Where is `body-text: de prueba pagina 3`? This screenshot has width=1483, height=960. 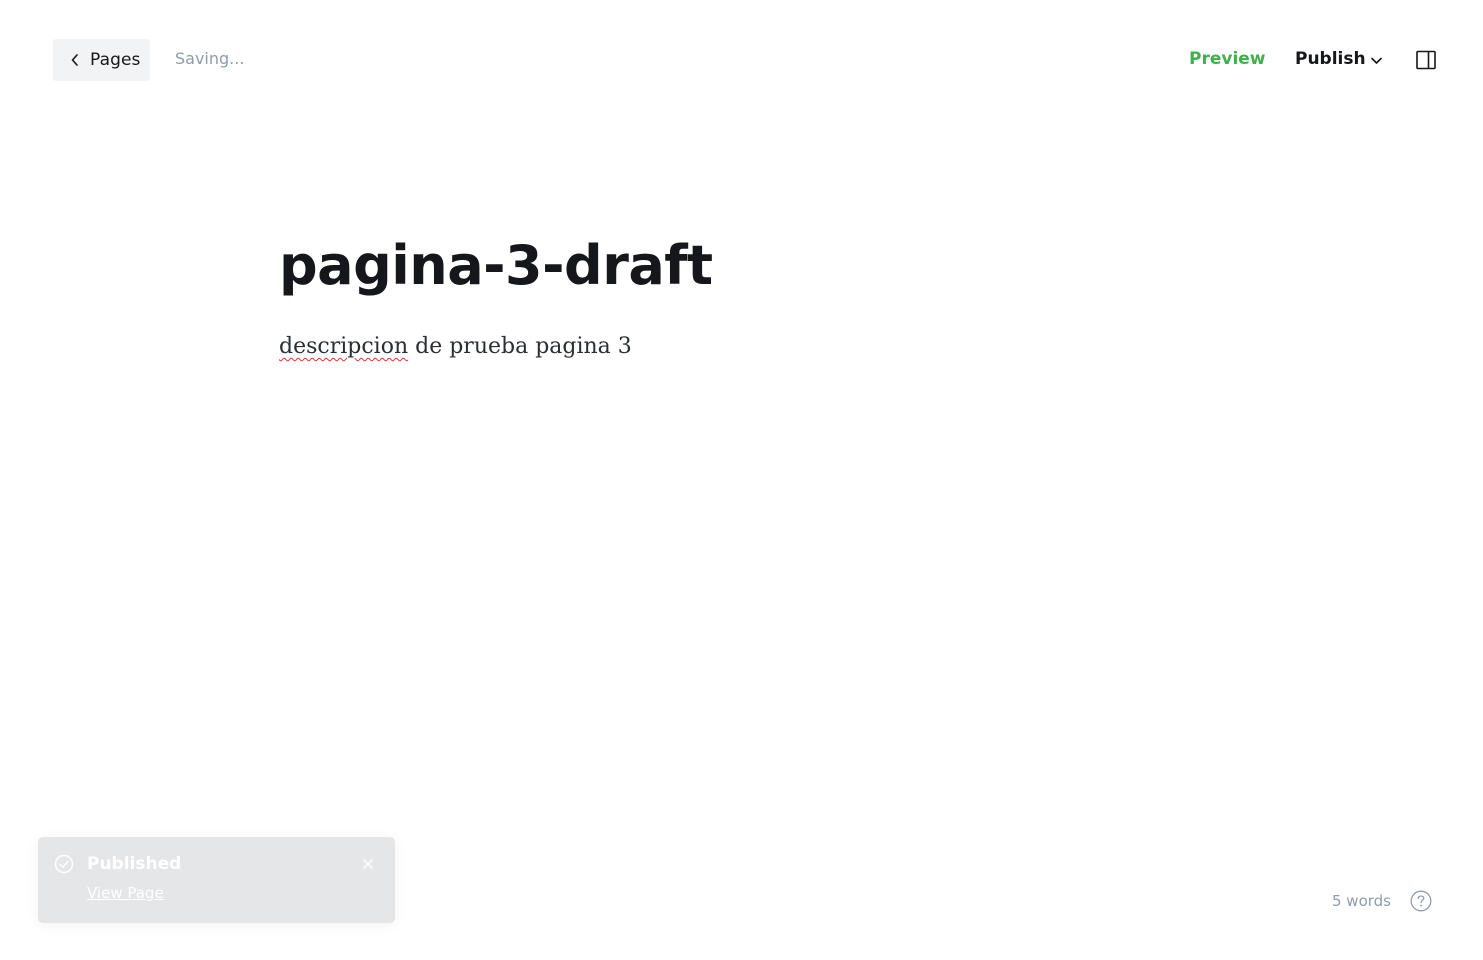
body-text: de prueba pagina 3 is located at coordinates (520, 346).